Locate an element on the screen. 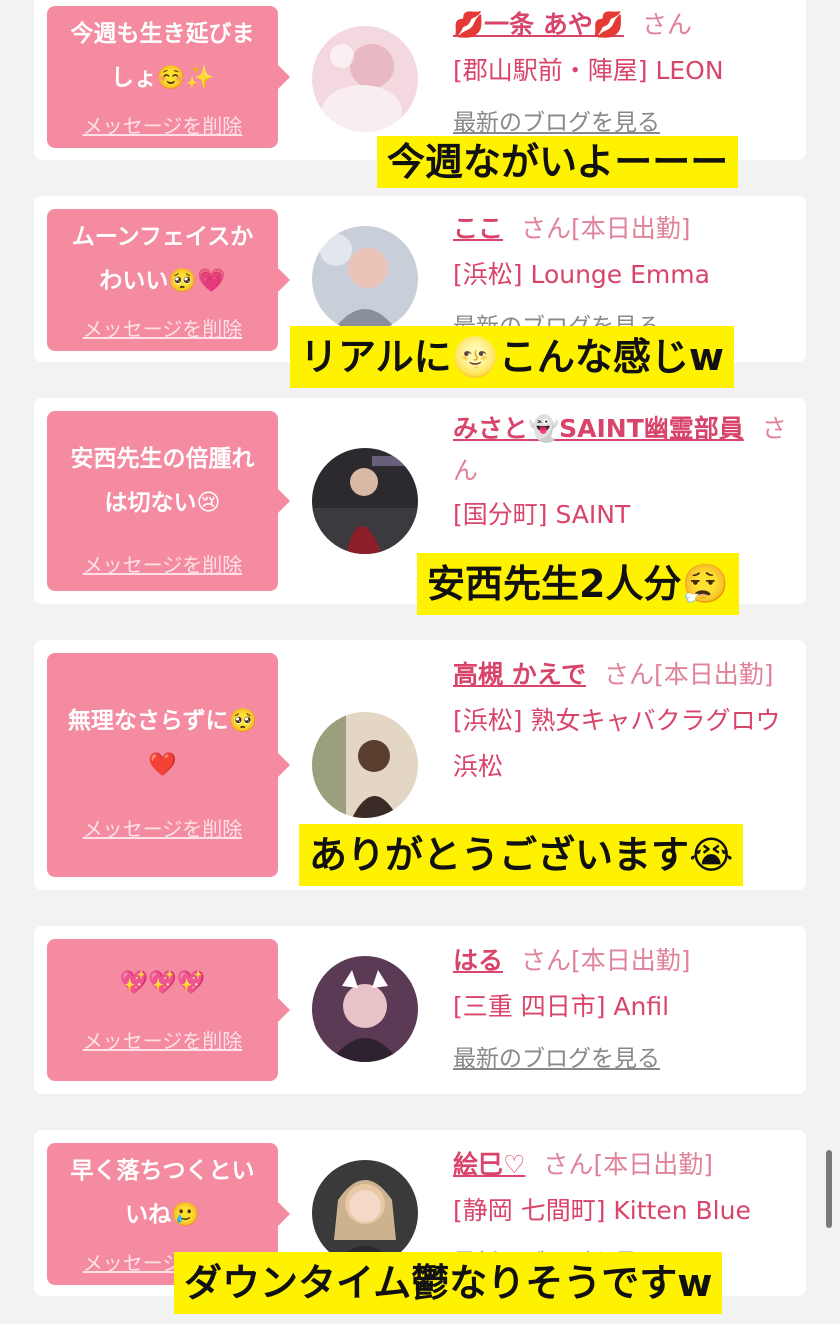 The height and width of the screenshot is (1324, 840). message-bubble: ムーンフェイスか わいい🥺💗 メッセージを削除 is located at coordinates (168, 280).